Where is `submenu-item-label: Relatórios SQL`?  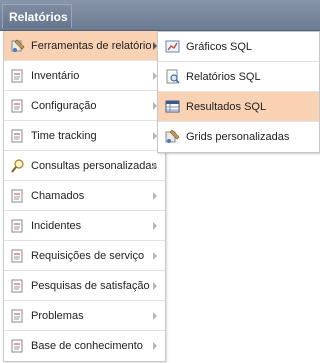 submenu-item-label: Relatórios SQL is located at coordinates (223, 77).